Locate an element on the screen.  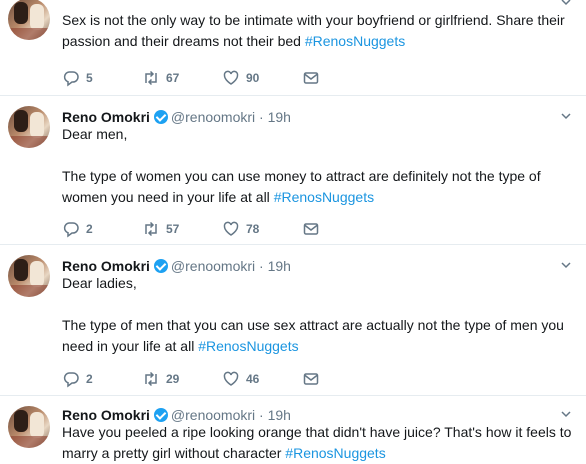
like-button: 78 is located at coordinates (240, 228).